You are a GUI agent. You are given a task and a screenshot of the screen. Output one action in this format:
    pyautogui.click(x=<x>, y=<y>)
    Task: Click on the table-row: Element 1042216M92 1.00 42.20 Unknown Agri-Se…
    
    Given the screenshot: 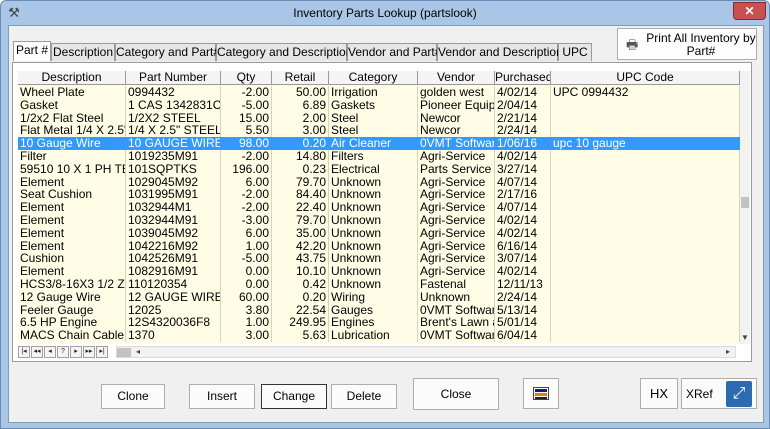 What is the action you would take?
    pyautogui.click(x=379, y=246)
    